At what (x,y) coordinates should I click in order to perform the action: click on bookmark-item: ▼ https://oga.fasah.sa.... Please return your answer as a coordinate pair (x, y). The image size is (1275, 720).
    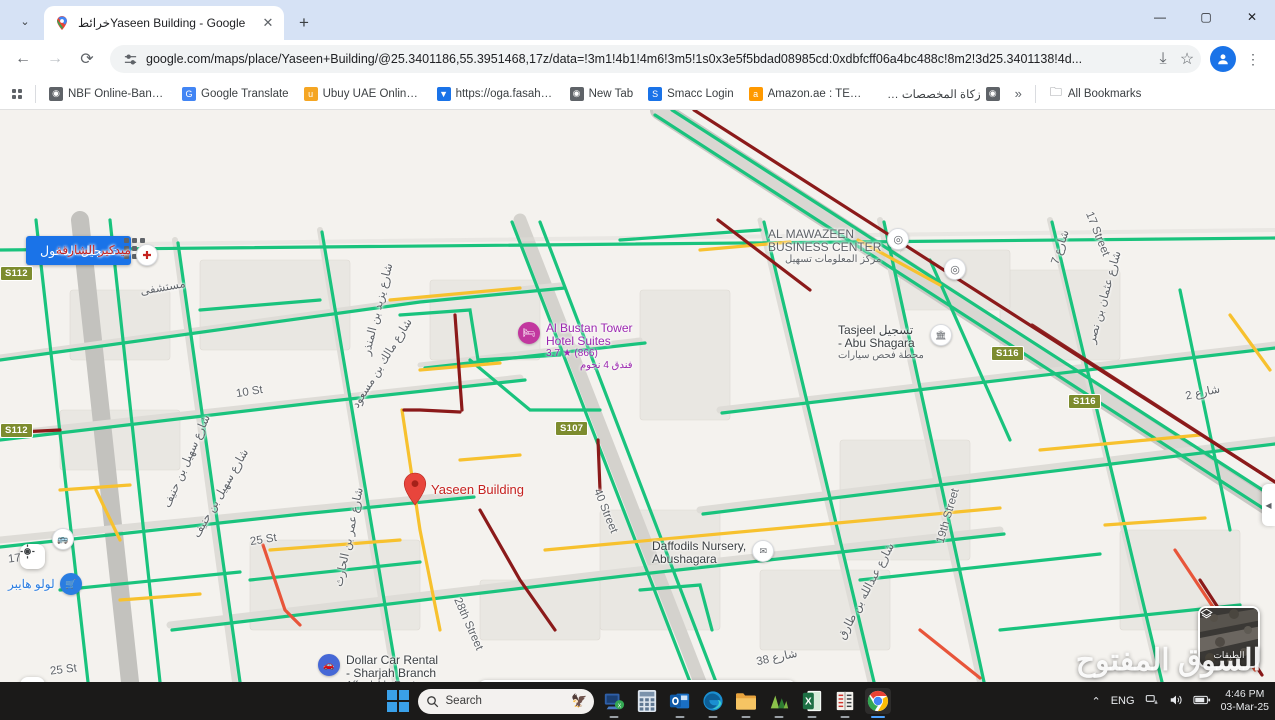
    Looking at the image, I should click on (496, 94).